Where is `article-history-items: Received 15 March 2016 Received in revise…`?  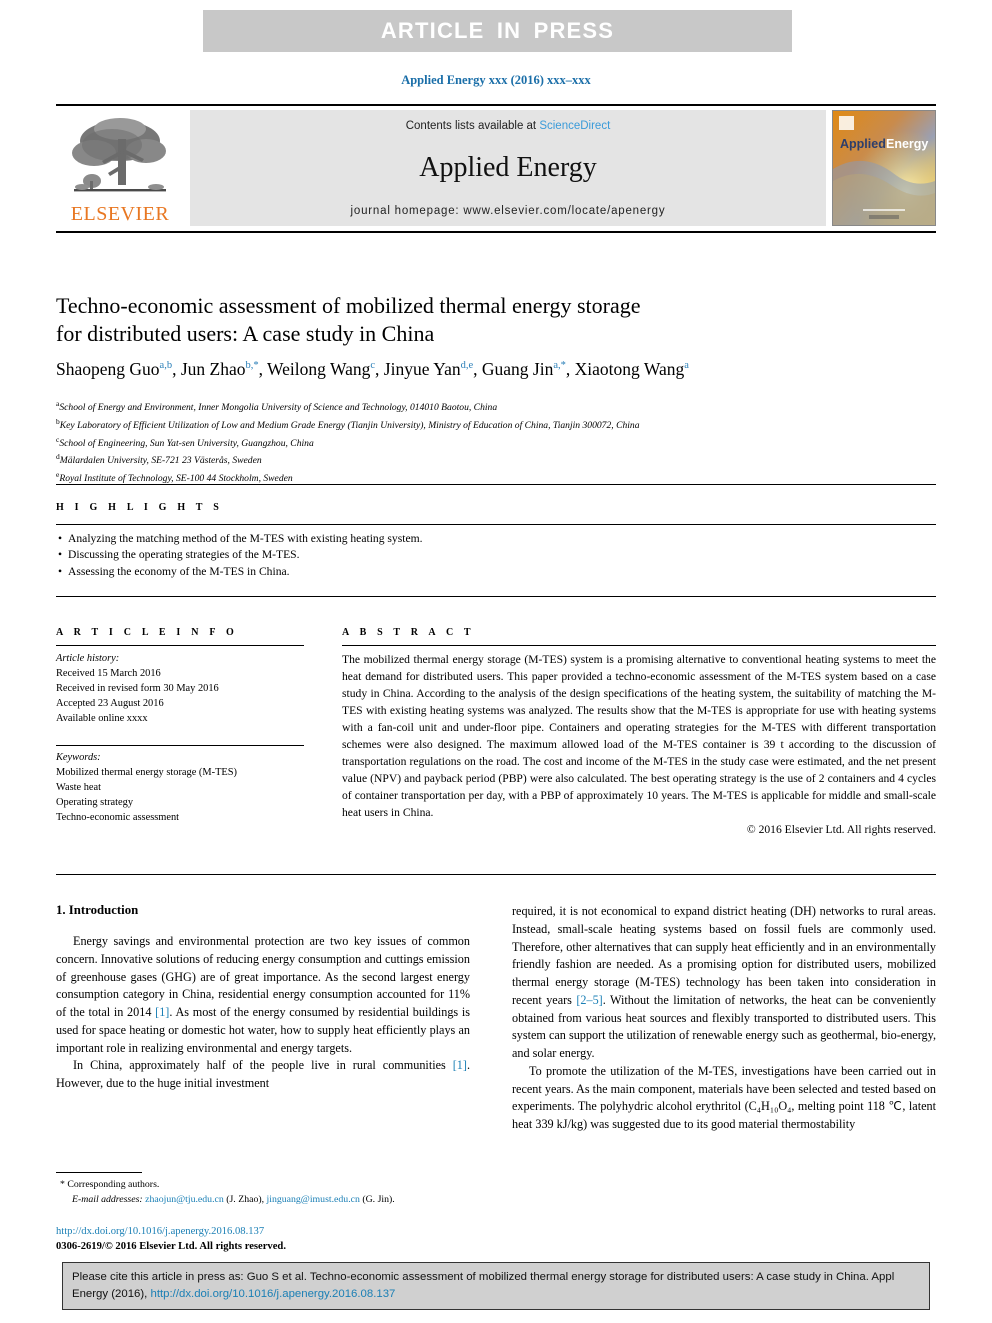
article-history-items: Received 15 March 2016 Received in revise… is located at coordinates (180, 697).